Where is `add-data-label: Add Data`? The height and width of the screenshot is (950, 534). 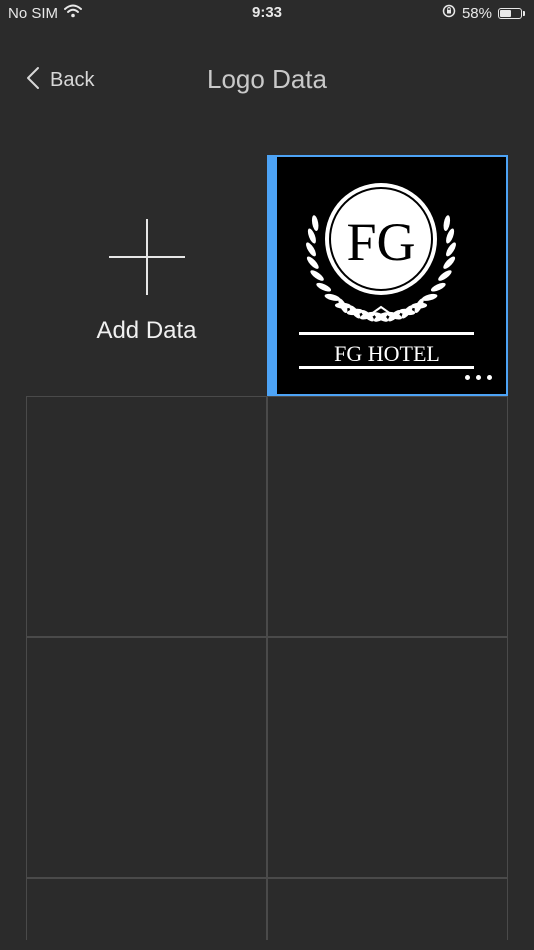 add-data-label: Add Data is located at coordinates (146, 330).